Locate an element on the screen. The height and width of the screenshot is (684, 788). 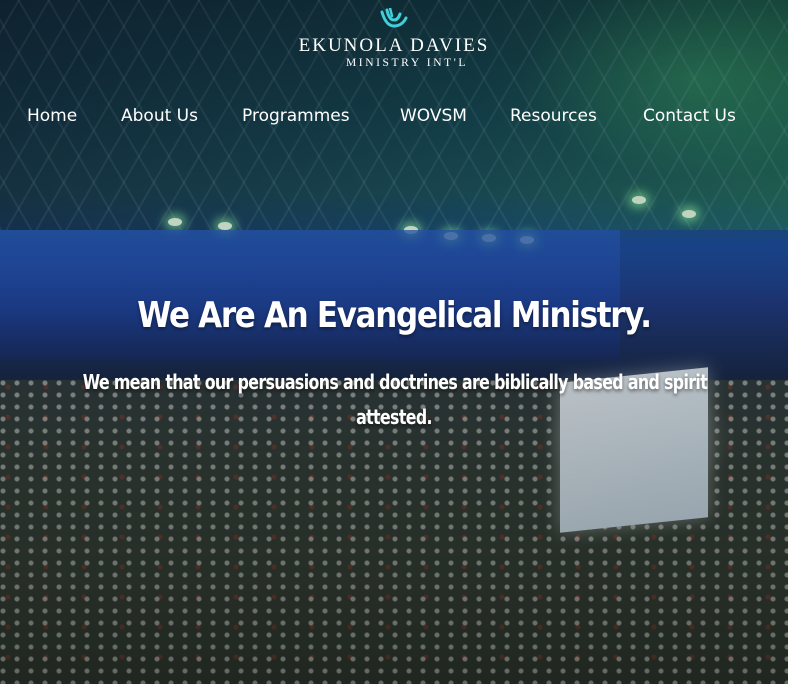
brand-name: EKUNOLA DAVIES is located at coordinates (394, 45).